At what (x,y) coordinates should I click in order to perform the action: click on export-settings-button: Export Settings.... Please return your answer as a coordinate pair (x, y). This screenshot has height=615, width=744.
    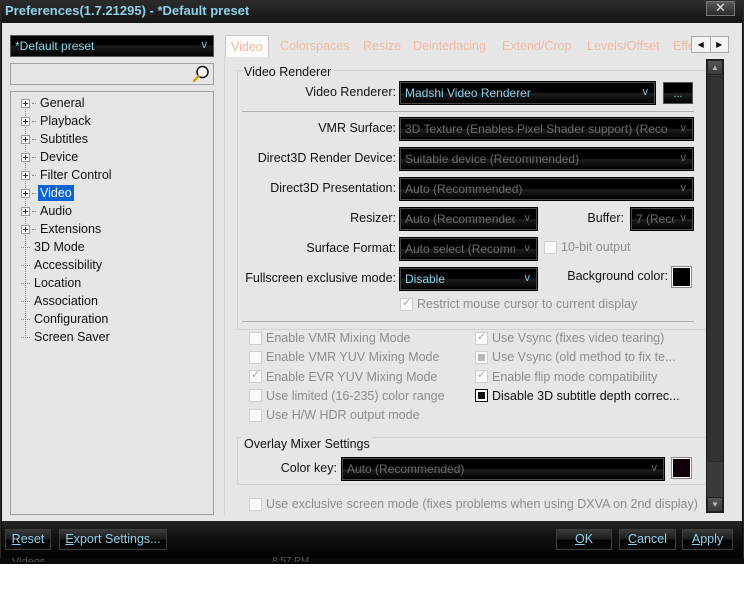
    Looking at the image, I should click on (113, 539).